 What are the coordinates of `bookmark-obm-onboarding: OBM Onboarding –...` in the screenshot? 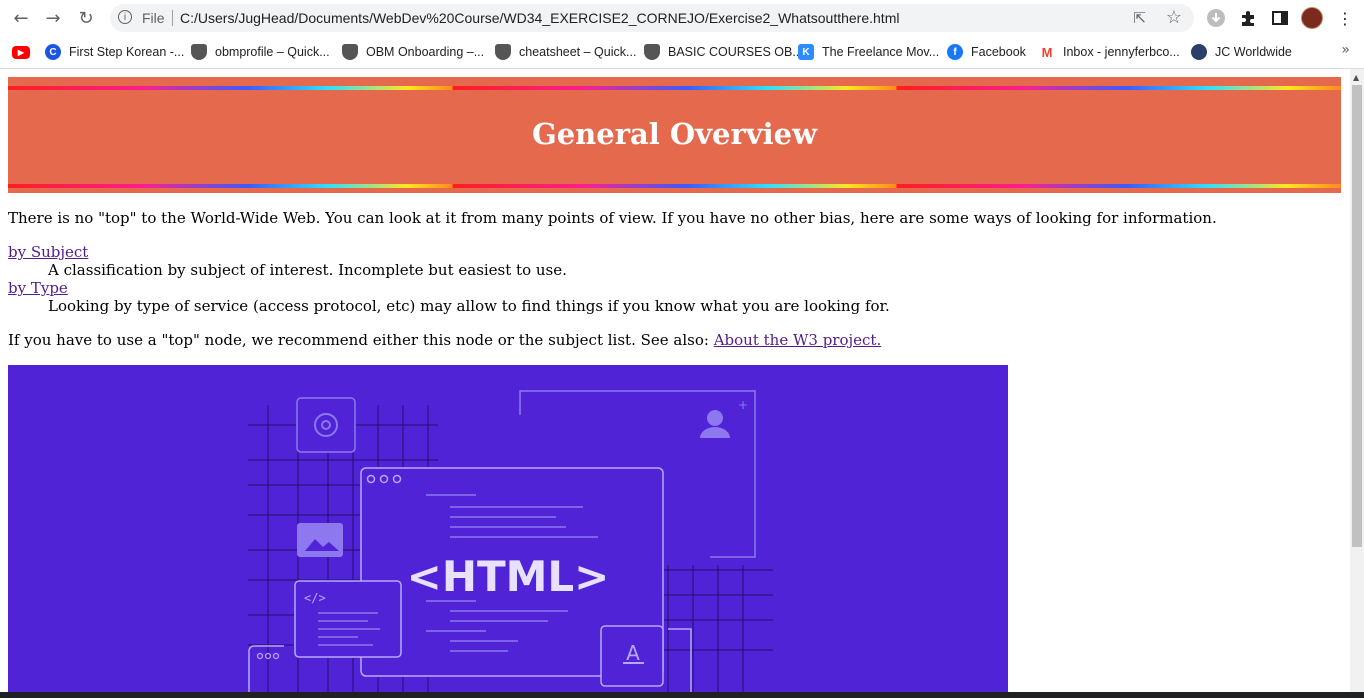 It's located at (413, 52).